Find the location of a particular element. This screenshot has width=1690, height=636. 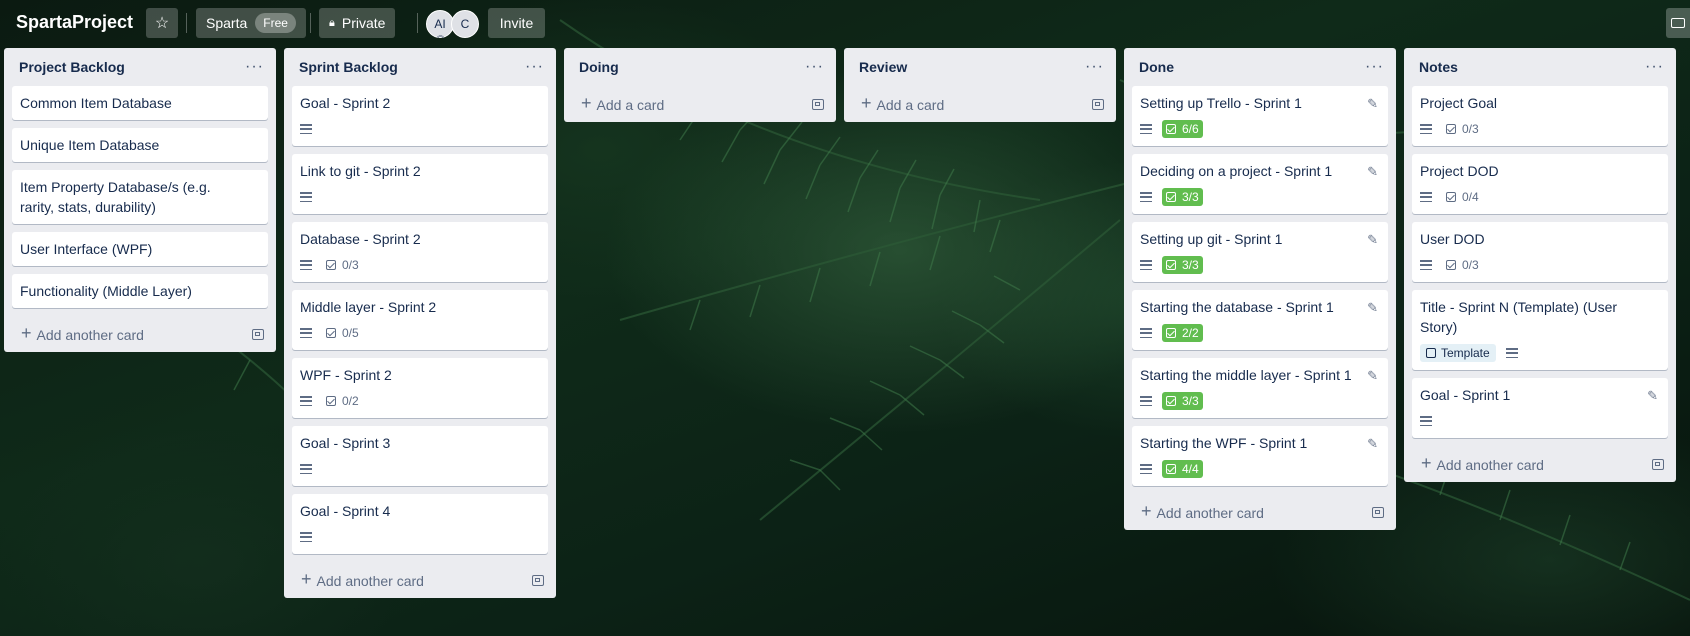

card: Goal - Sprint 3 is located at coordinates (420, 456).